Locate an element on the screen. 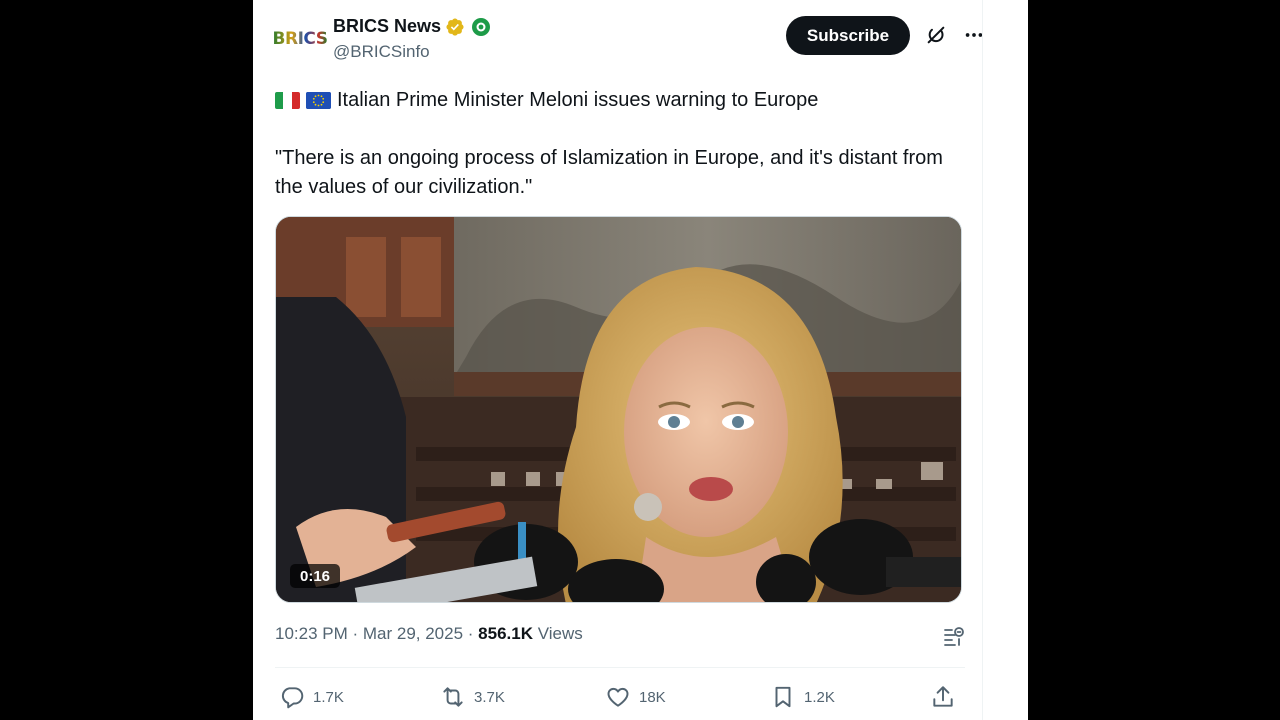 The height and width of the screenshot is (720, 1280). action-bar: 1.7K 3.7K 18K 1.2K is located at coordinates (620, 698).